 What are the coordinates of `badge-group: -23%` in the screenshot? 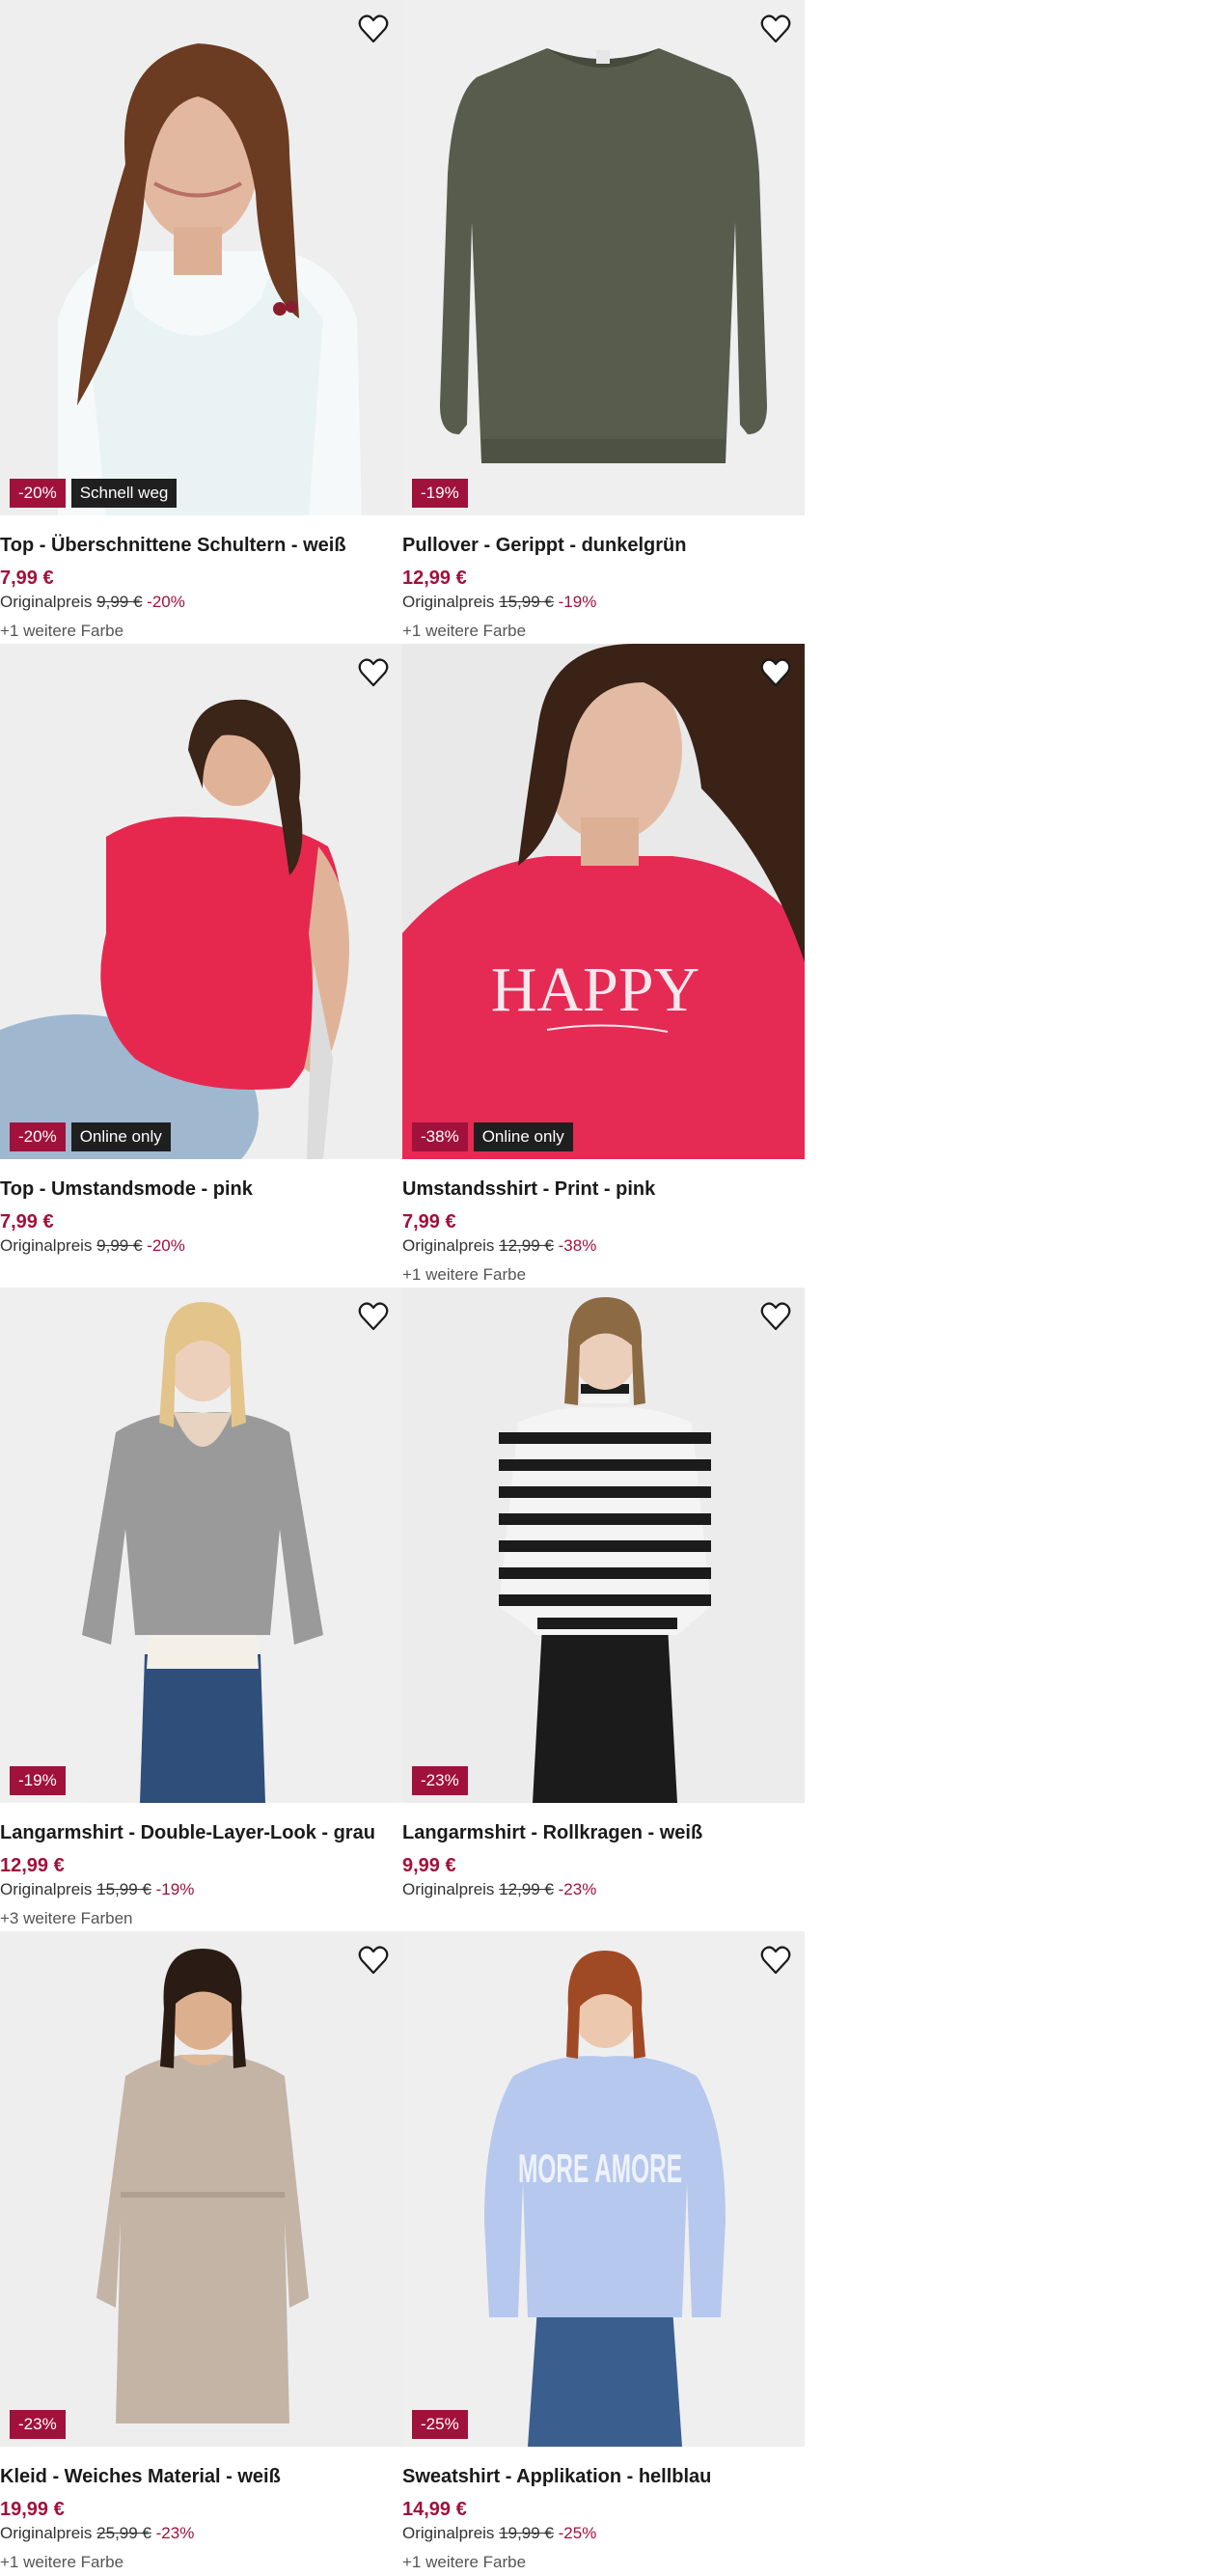 It's located at (440, 1780).